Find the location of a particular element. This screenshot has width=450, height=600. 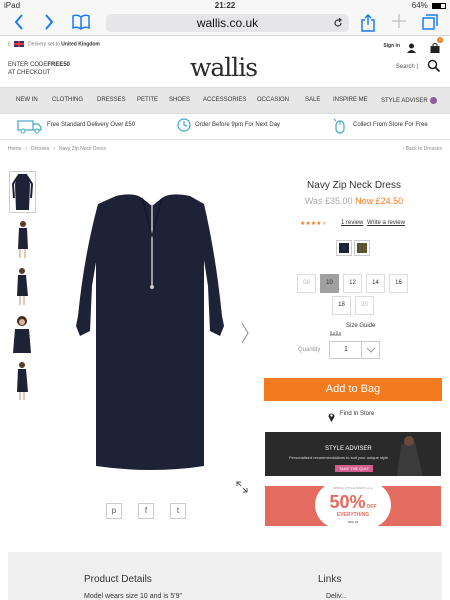

quantity-select: 1 is located at coordinates (354, 350).